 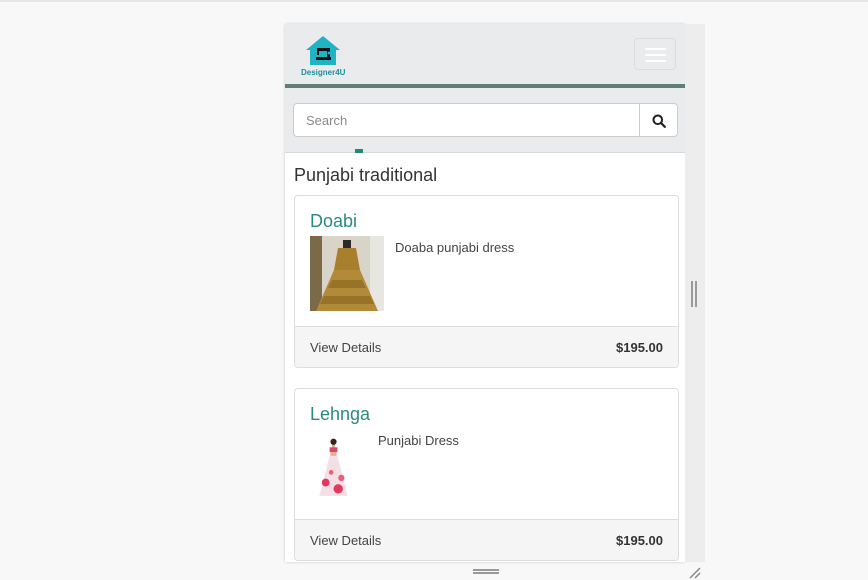 I want to click on search-button, so click(x=658, y=120).